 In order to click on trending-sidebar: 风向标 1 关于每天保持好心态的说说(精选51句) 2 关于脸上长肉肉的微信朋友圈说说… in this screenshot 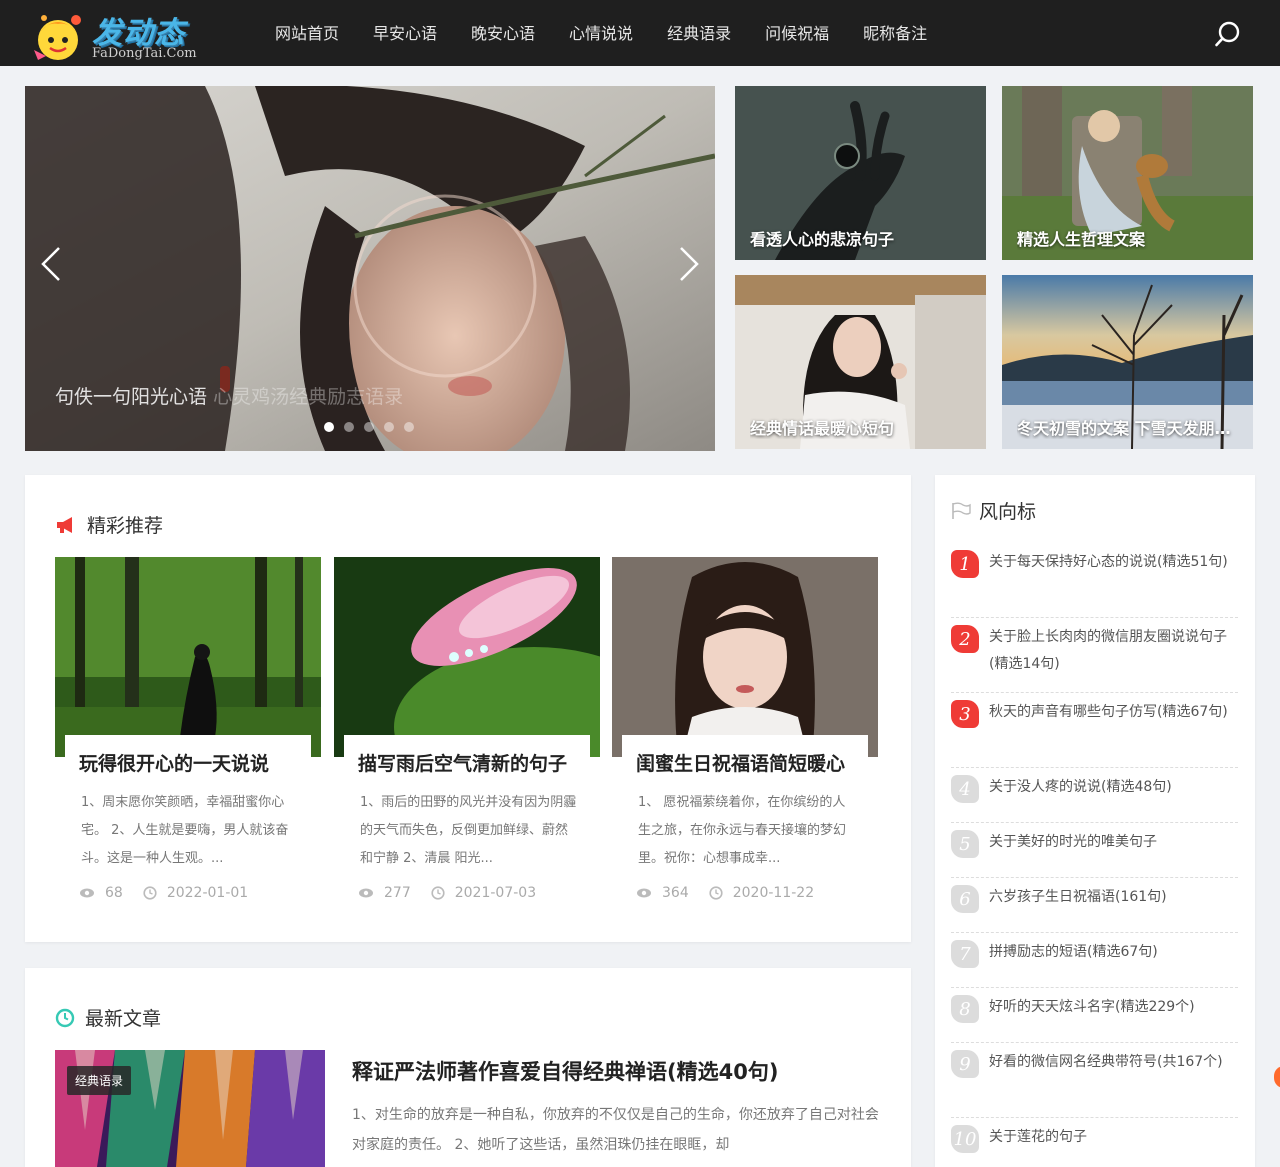, I will do `click(1095, 821)`.